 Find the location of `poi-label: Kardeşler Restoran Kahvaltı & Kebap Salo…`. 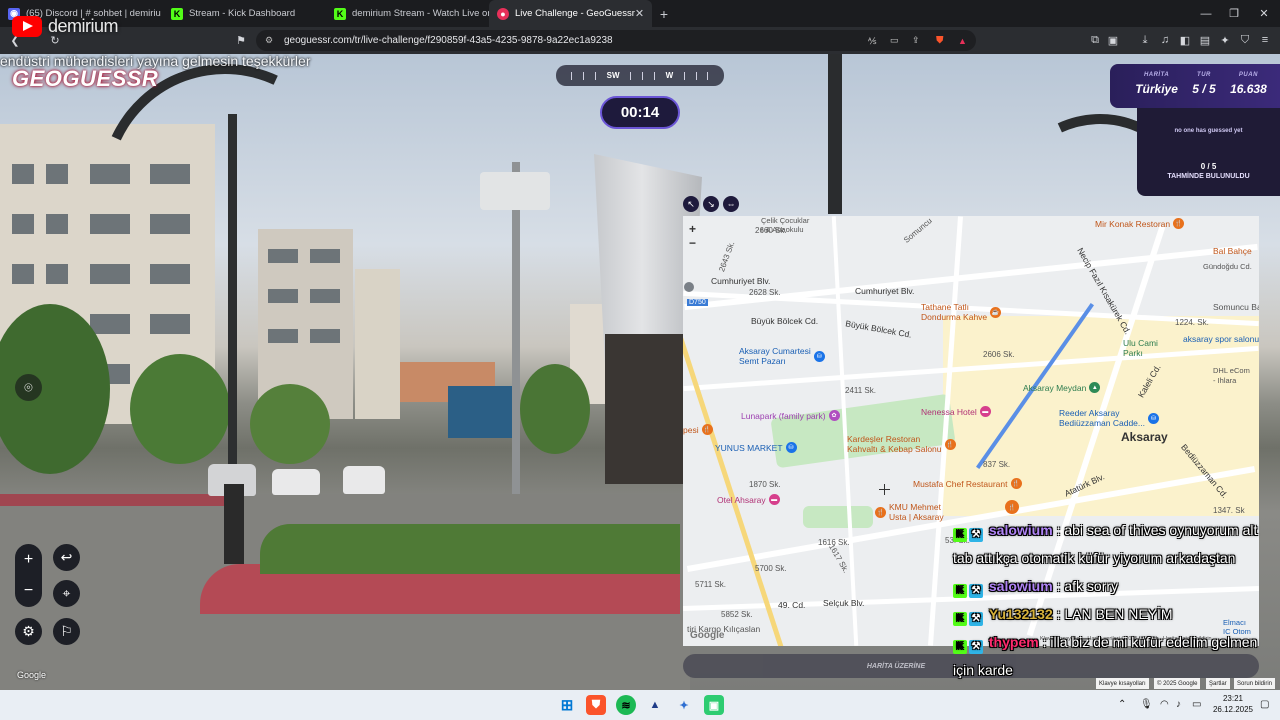

poi-label: Kardeşler Restoran Kahvaltı & Kebap Salo… is located at coordinates (894, 444).